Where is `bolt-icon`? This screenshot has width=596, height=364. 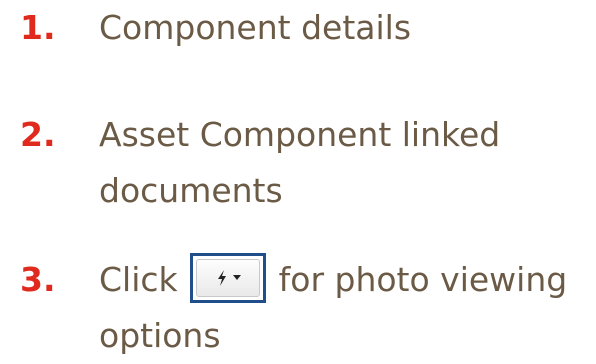 bolt-icon is located at coordinates (222, 277).